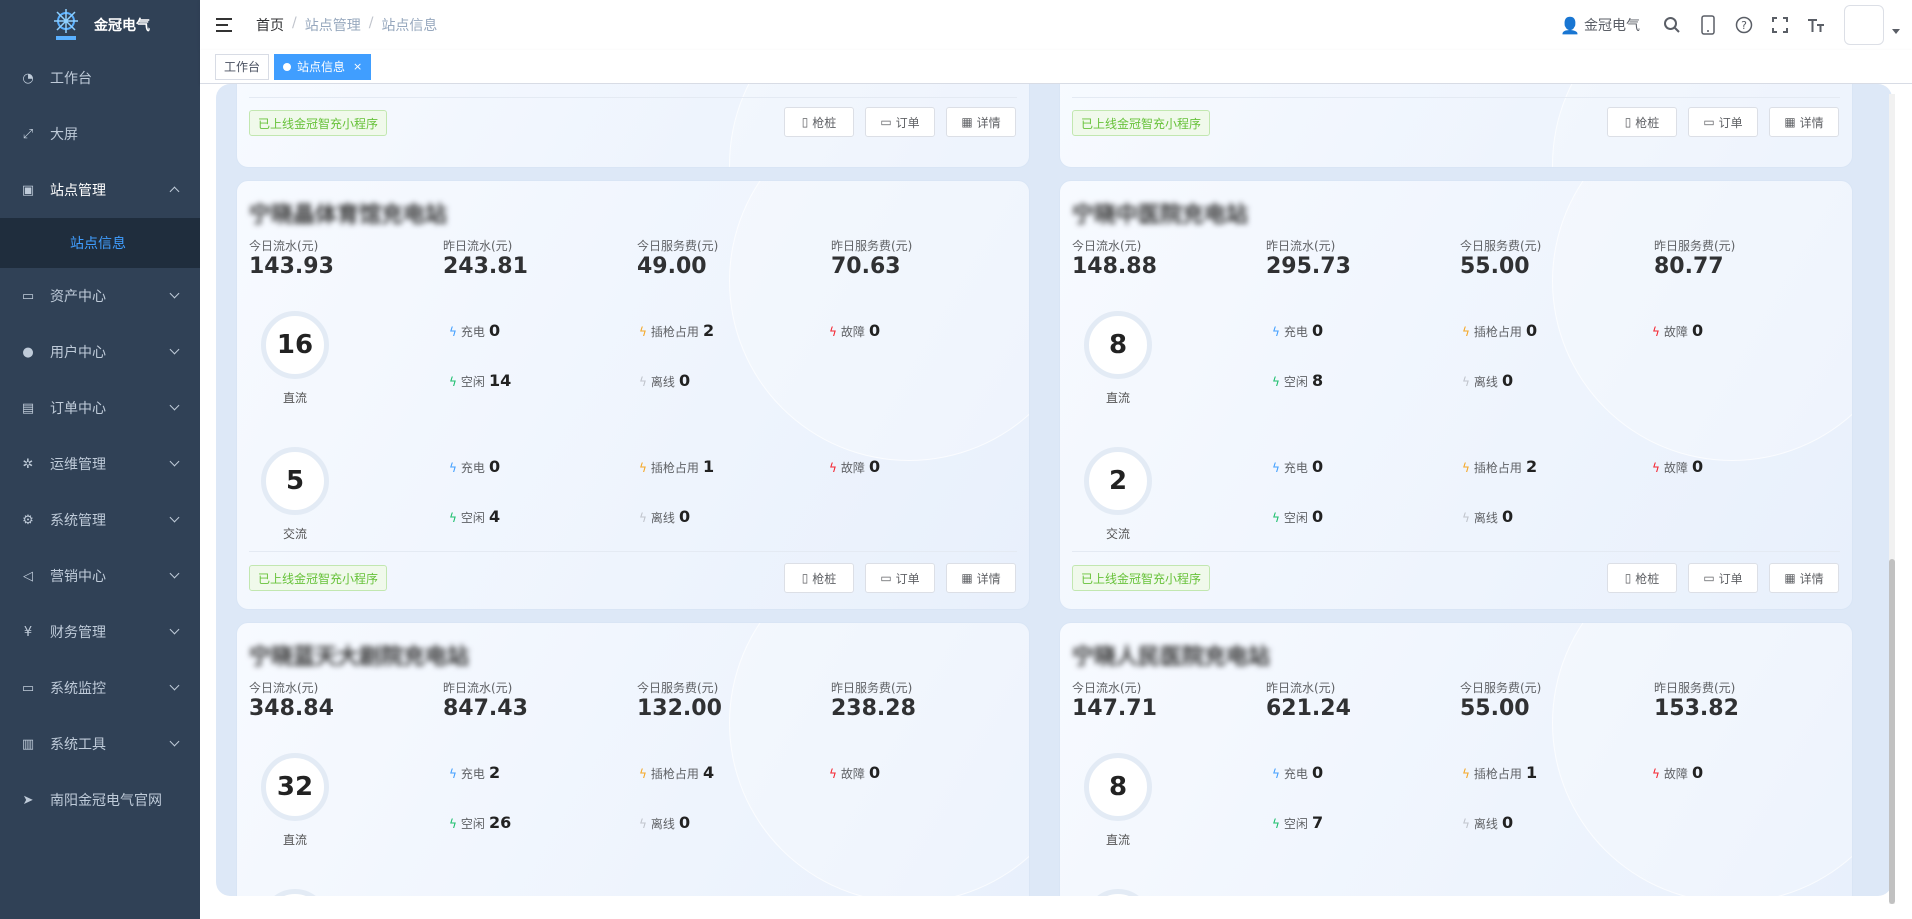  I want to click on sidebar-item-monitoring: ▭ 系统监控, so click(100, 688).